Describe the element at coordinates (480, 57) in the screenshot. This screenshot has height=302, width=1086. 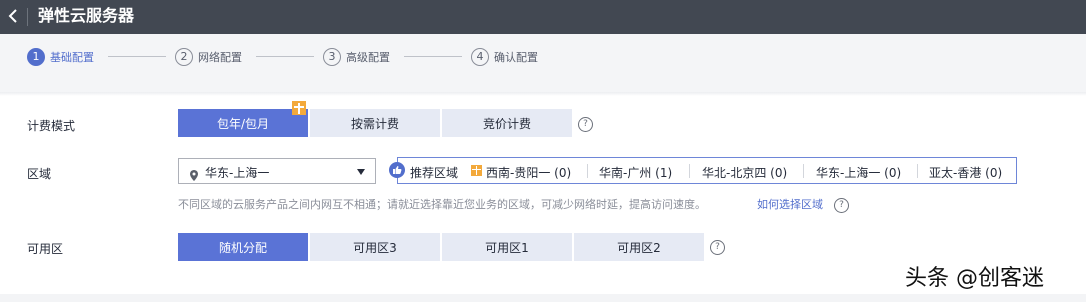
I see `step-number: 4` at that location.